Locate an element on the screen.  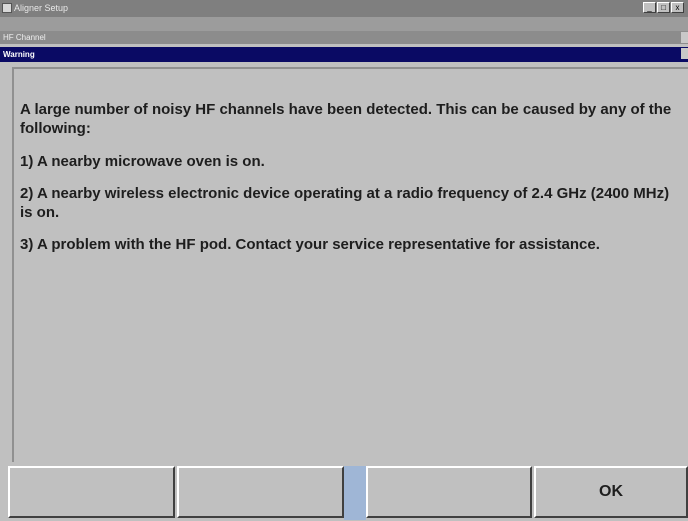
warning-title-bar: Warning is located at coordinates (344, 54).